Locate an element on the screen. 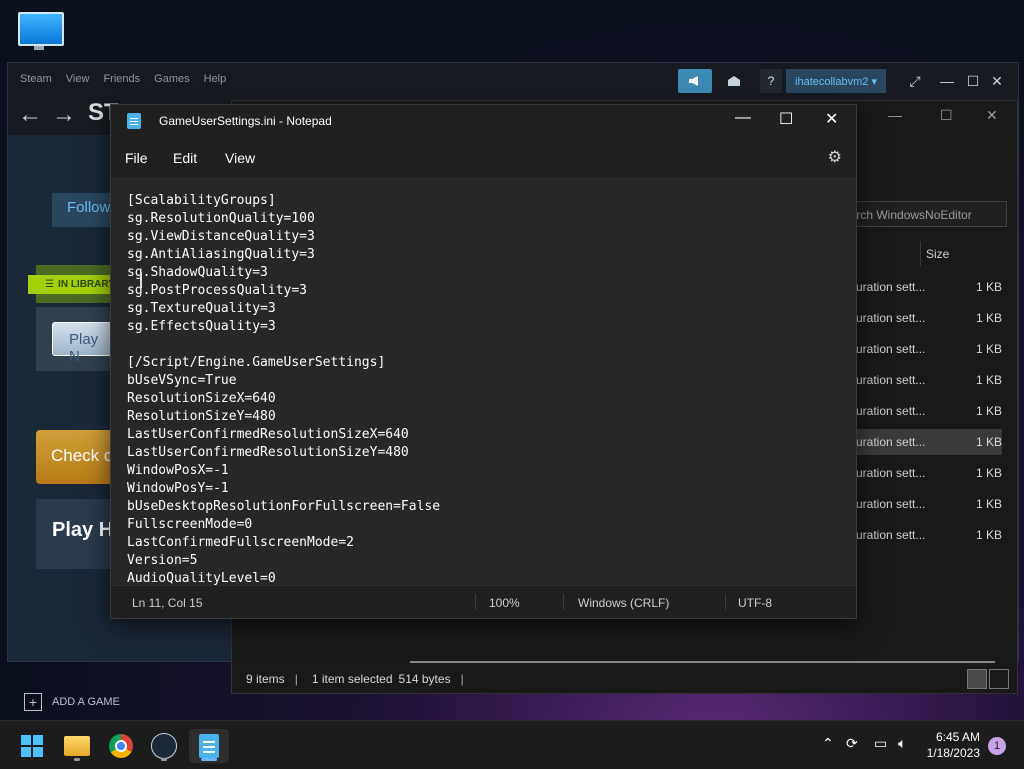  encoding: UTF-8 is located at coordinates (755, 603).